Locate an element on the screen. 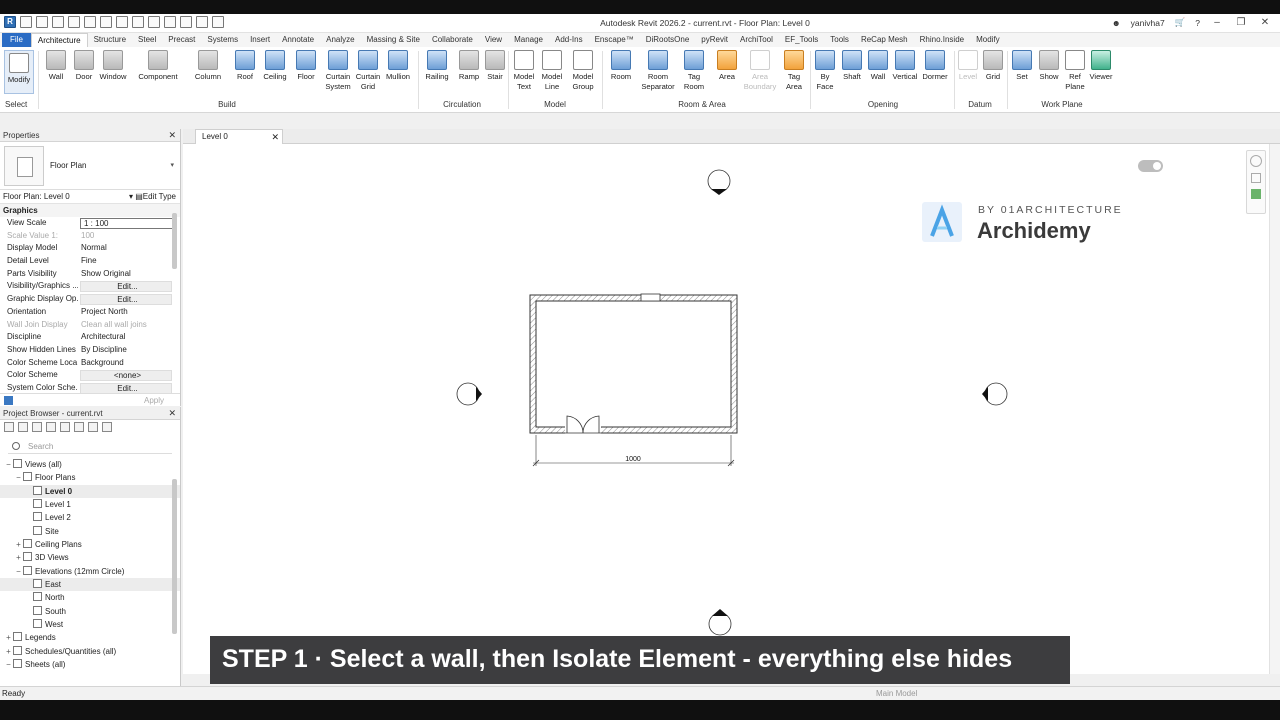 The width and height of the screenshot is (1280, 720). browser-node: − Floor Plans is located at coordinates (90, 477).